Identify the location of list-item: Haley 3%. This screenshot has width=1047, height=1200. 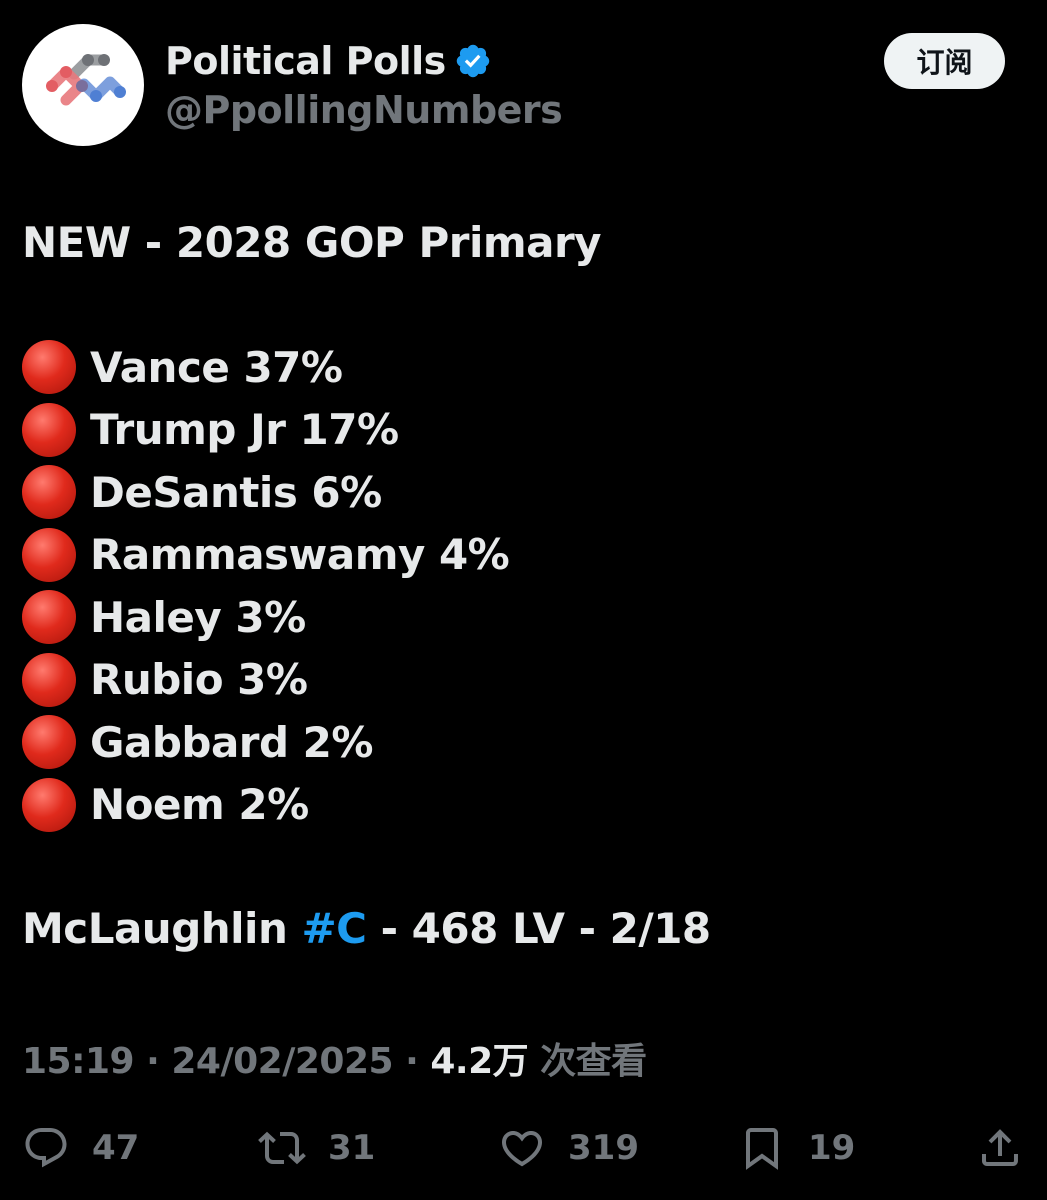
(265, 617).